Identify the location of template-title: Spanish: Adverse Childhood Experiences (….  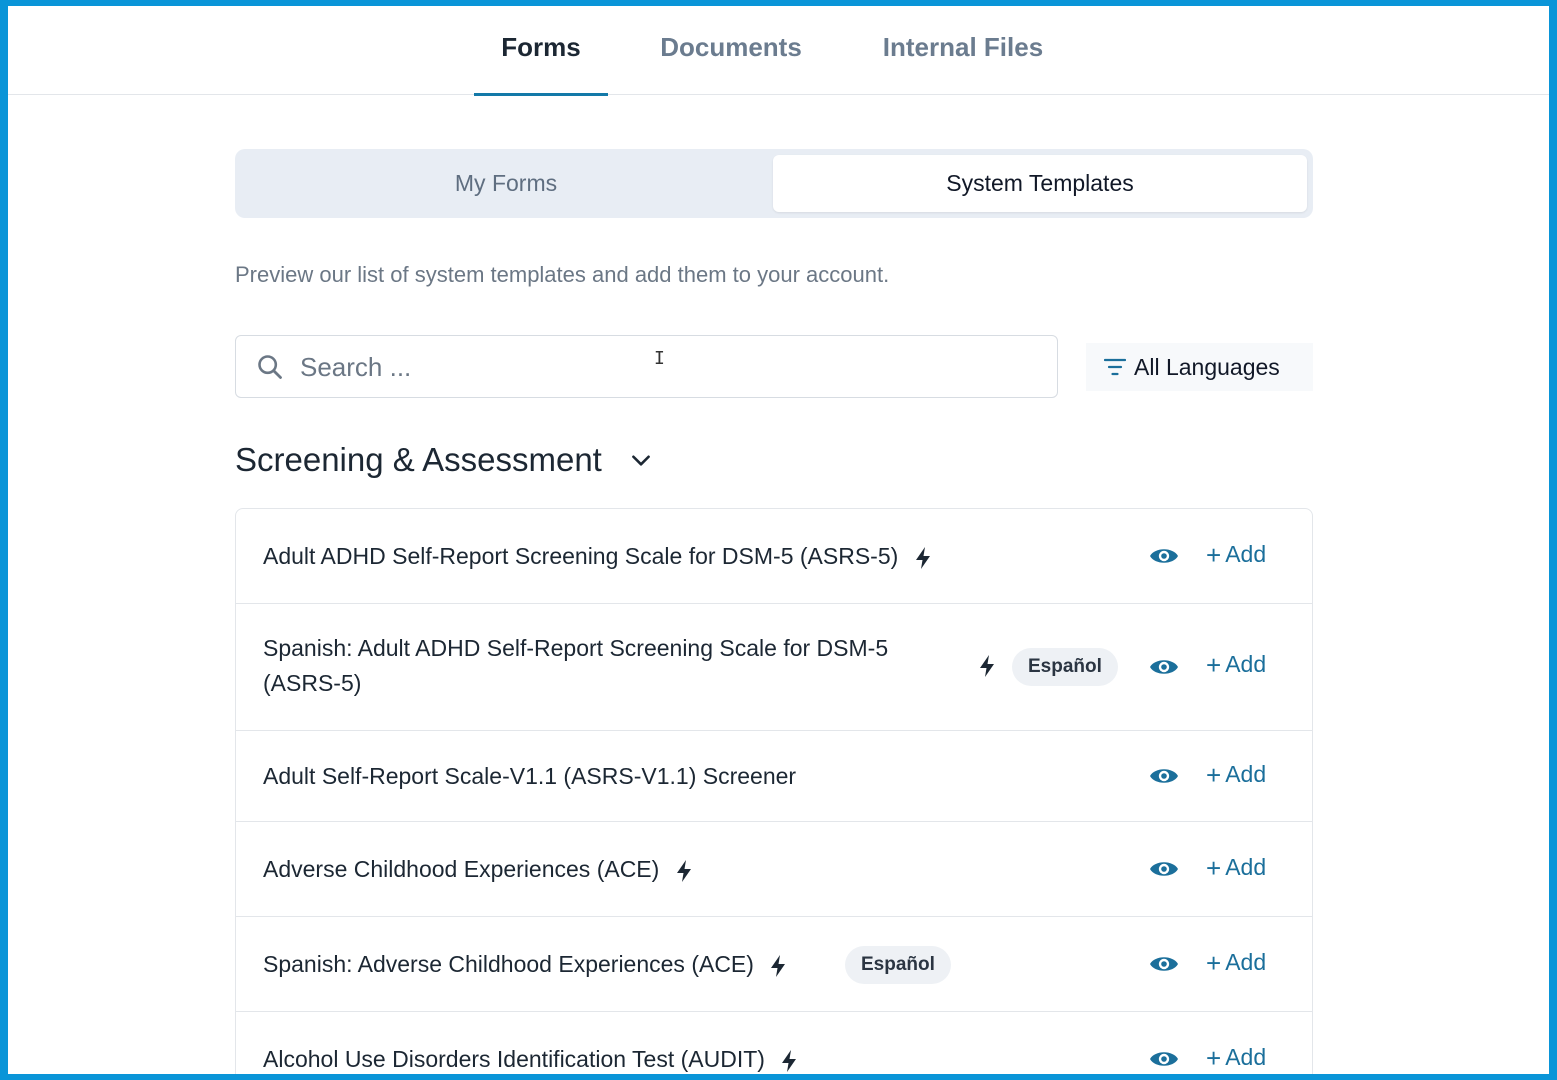
(525, 964).